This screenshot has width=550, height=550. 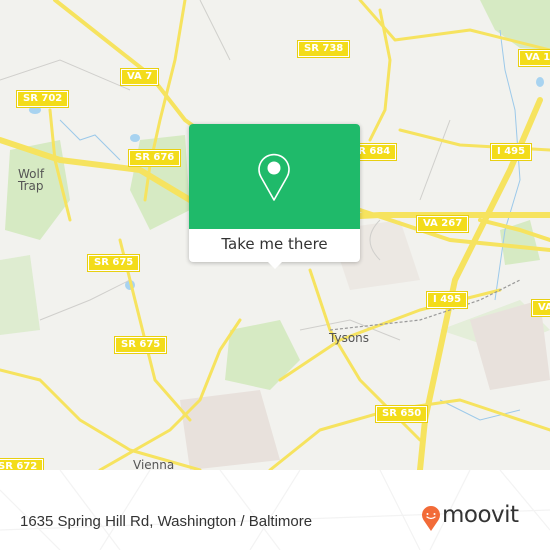 I want to click on road-shield: SR 702, so click(x=42, y=99).